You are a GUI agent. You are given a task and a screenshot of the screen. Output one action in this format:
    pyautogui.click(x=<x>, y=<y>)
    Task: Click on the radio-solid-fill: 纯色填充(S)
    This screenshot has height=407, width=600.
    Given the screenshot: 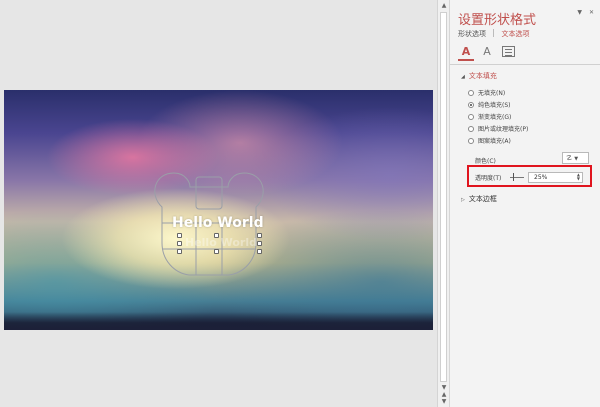 What is the action you would take?
    pyautogui.click(x=489, y=104)
    